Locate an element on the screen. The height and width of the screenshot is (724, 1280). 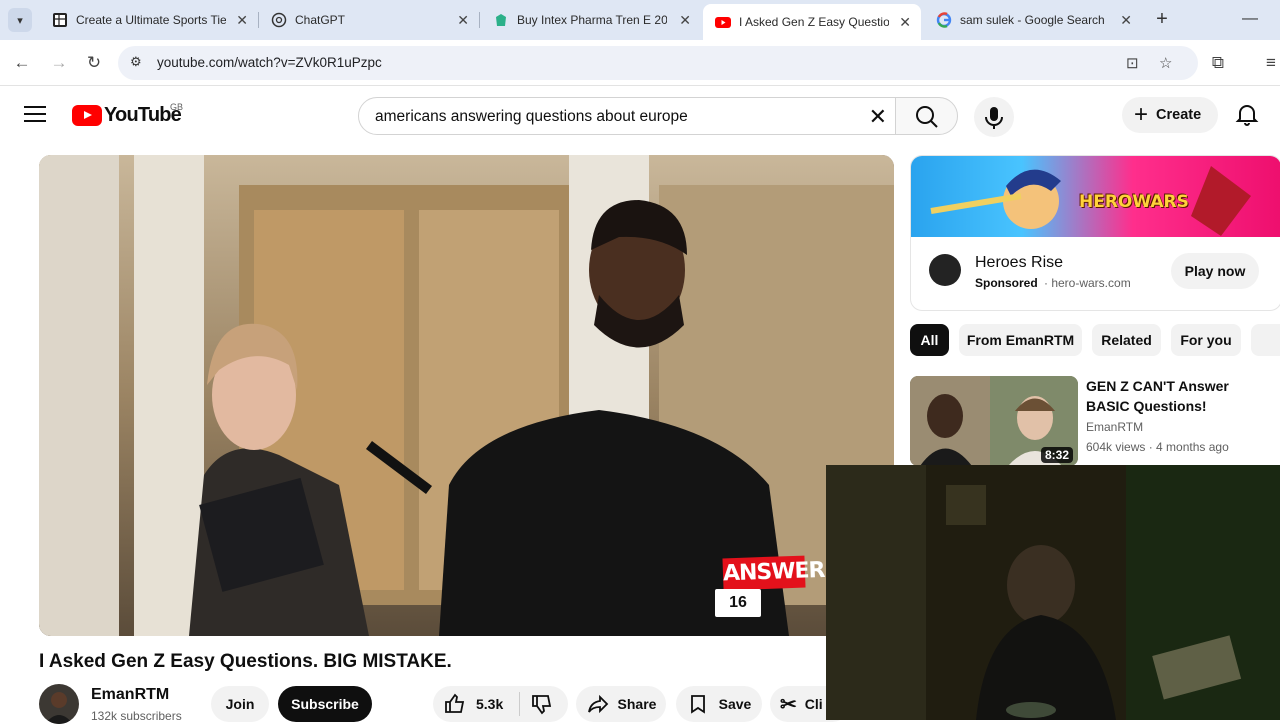
save-label: Save is located at coordinates (735, 704).